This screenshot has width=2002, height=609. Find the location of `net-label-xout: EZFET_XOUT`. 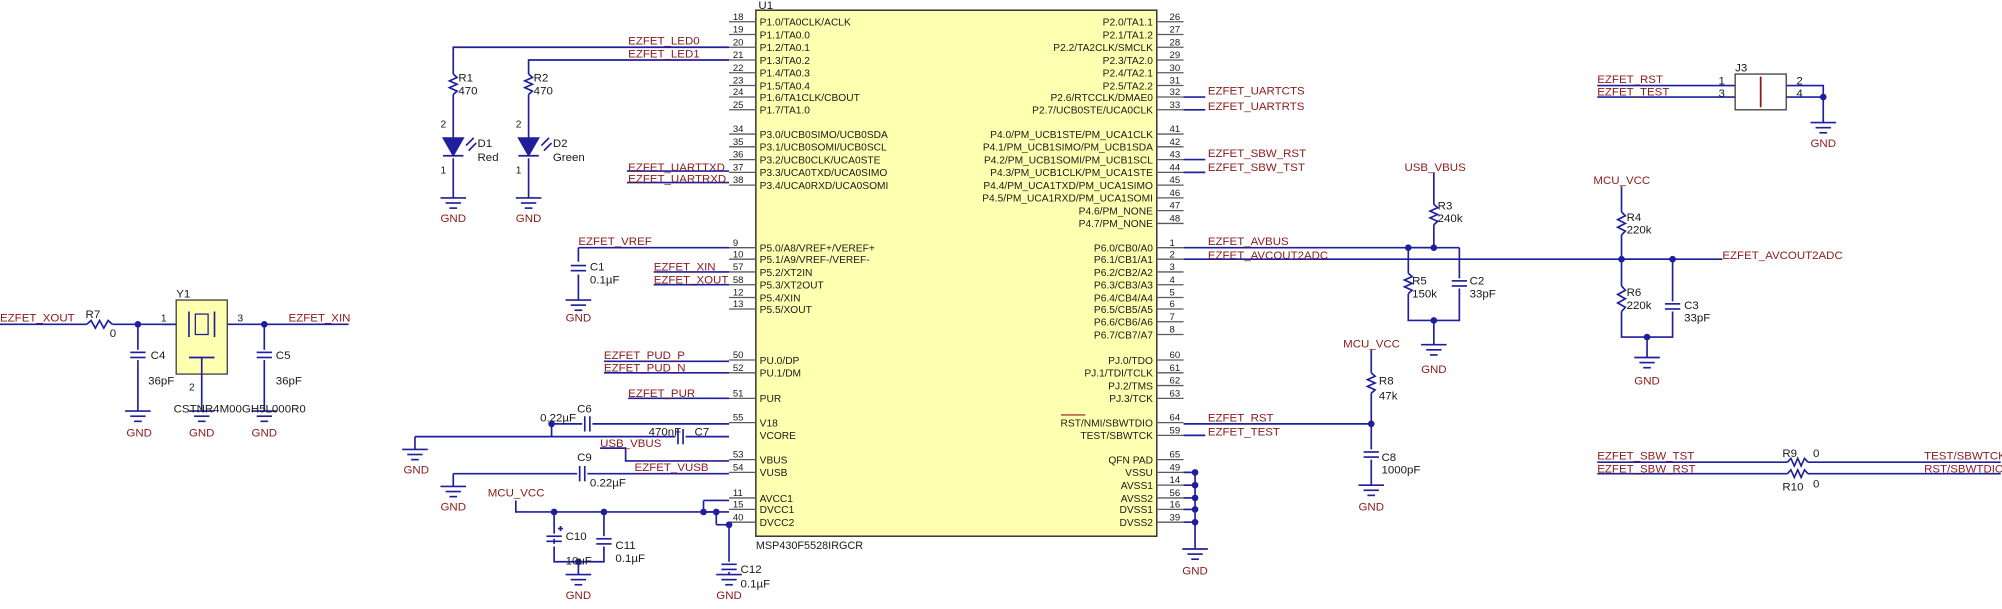

net-label-xout: EZFET_XOUT is located at coordinates (37, 319).